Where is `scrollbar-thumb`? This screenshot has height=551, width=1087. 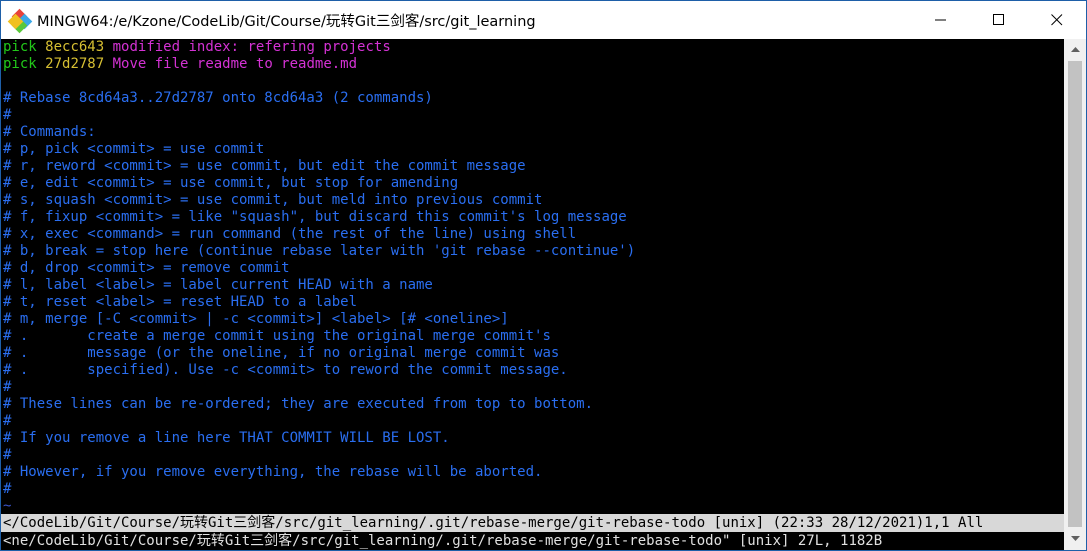 scrollbar-thumb is located at coordinates (1075, 294).